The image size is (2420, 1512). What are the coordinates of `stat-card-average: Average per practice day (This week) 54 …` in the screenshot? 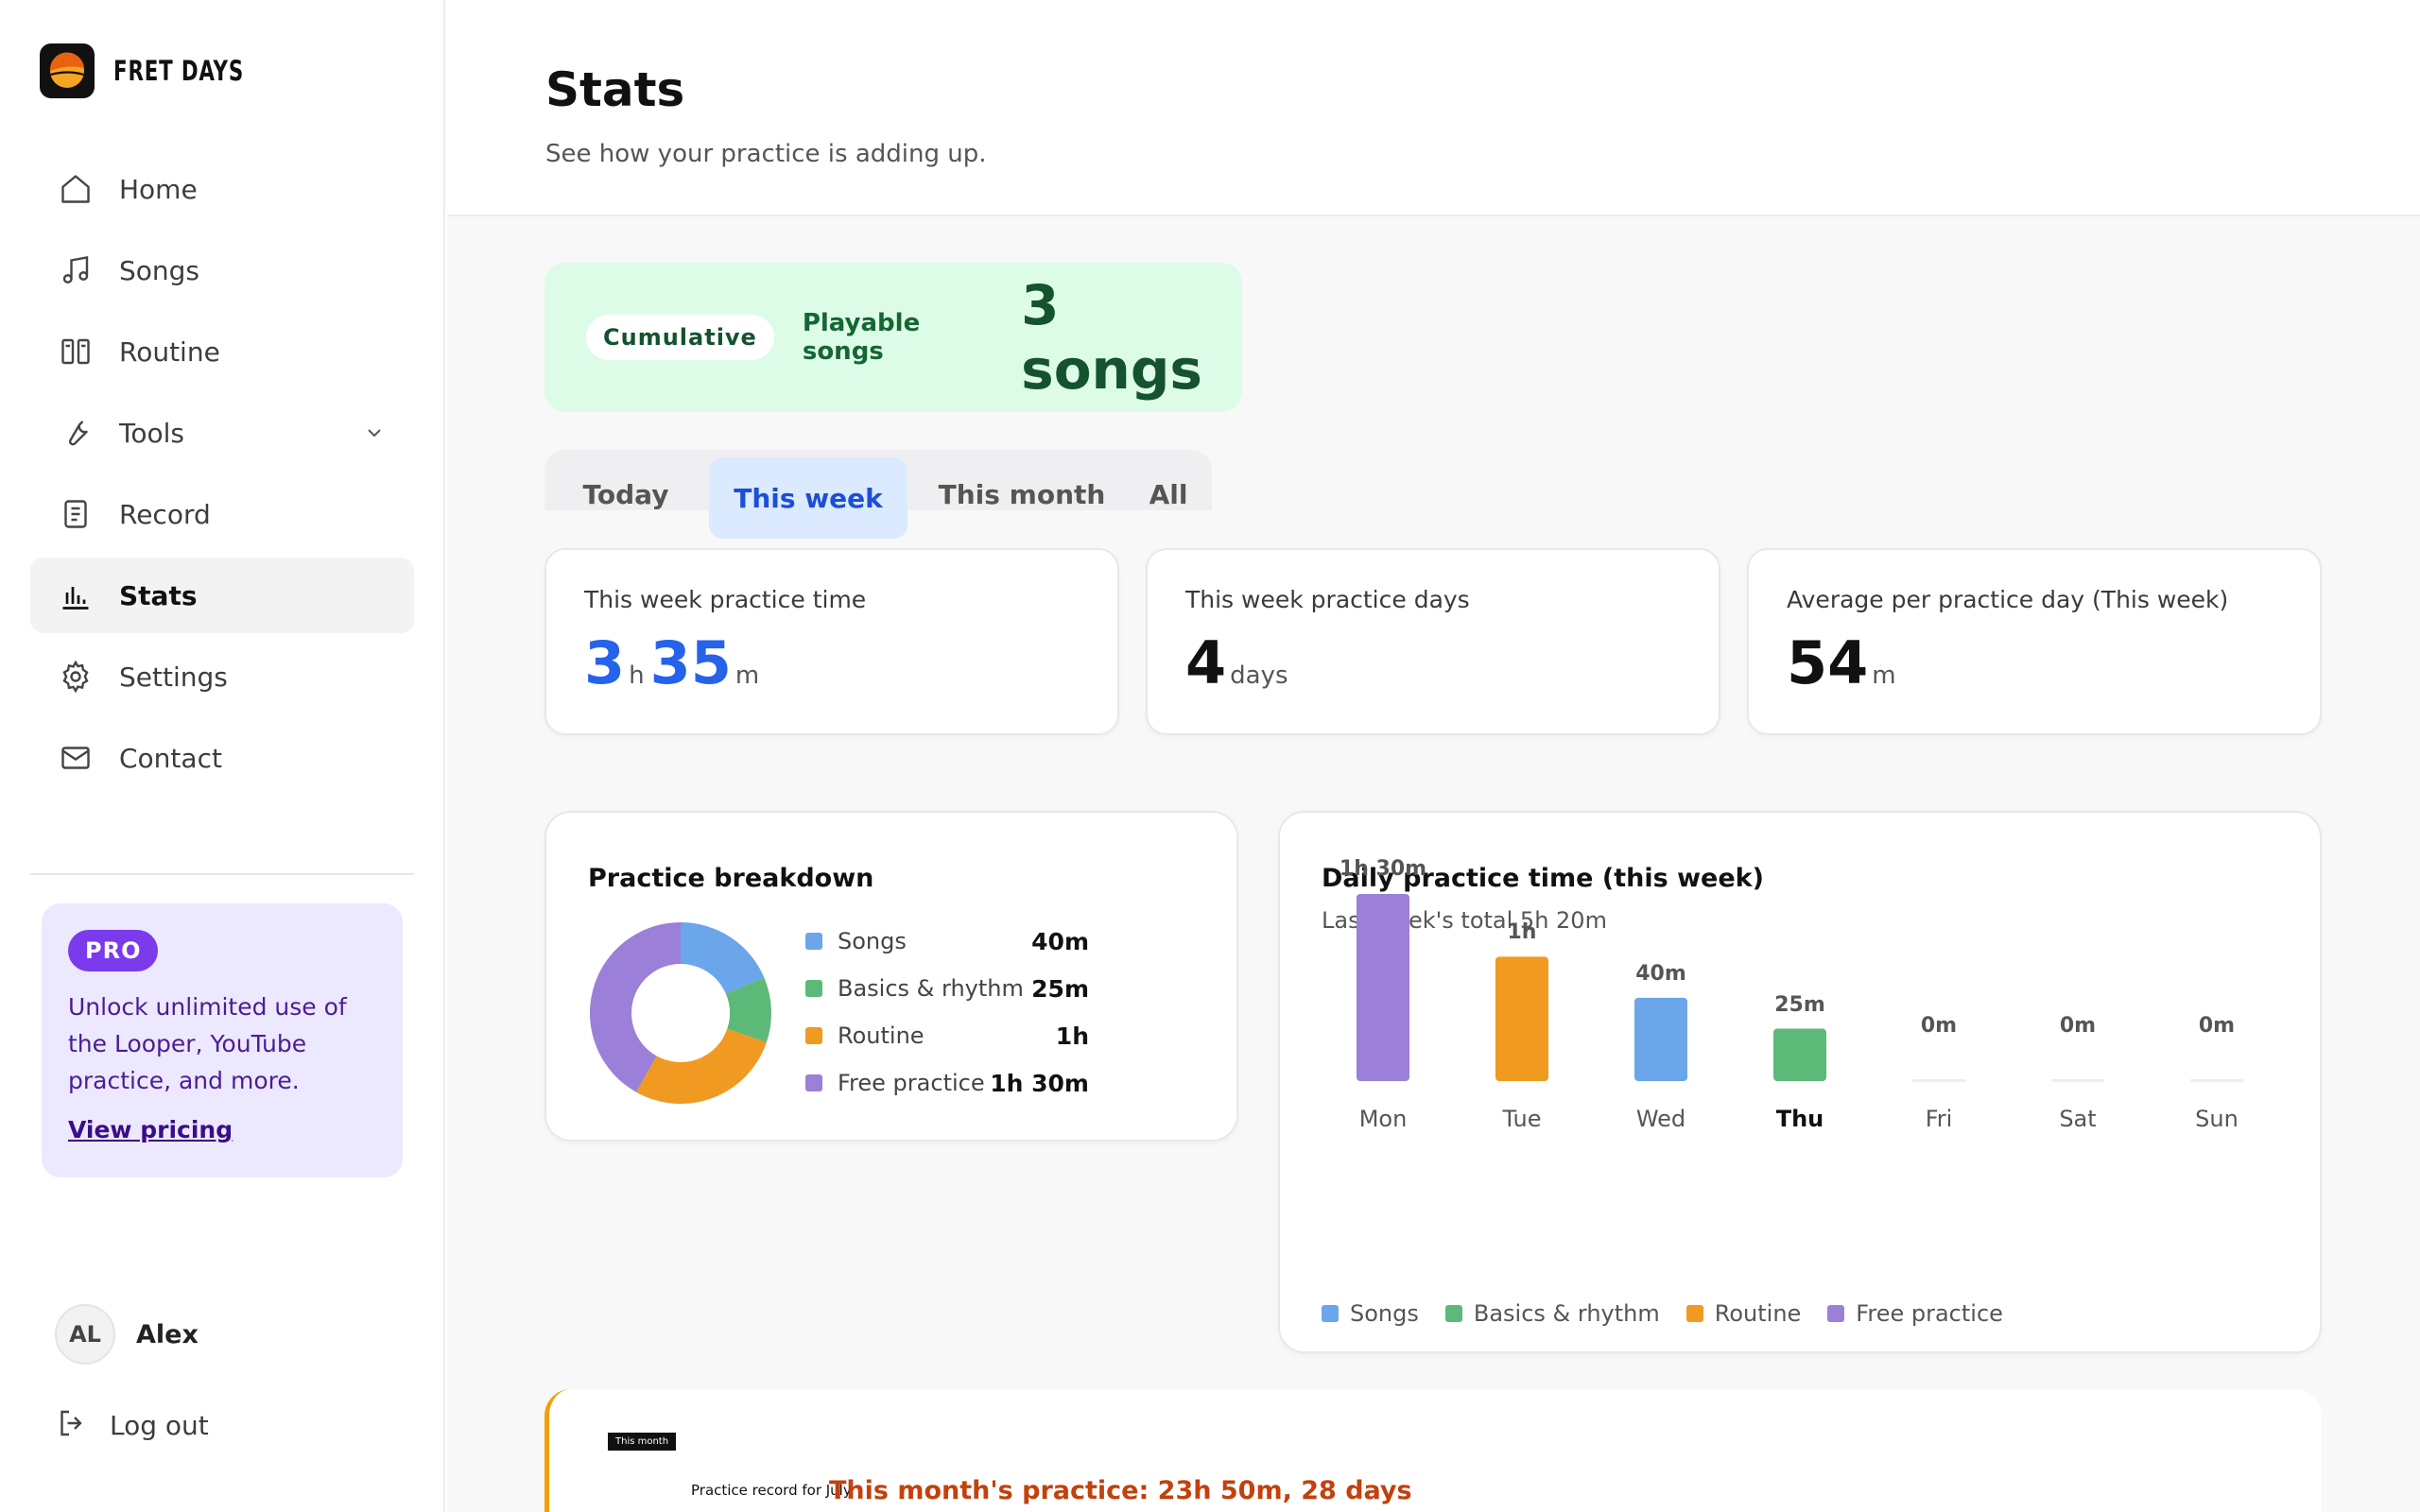 It's located at (2035, 641).